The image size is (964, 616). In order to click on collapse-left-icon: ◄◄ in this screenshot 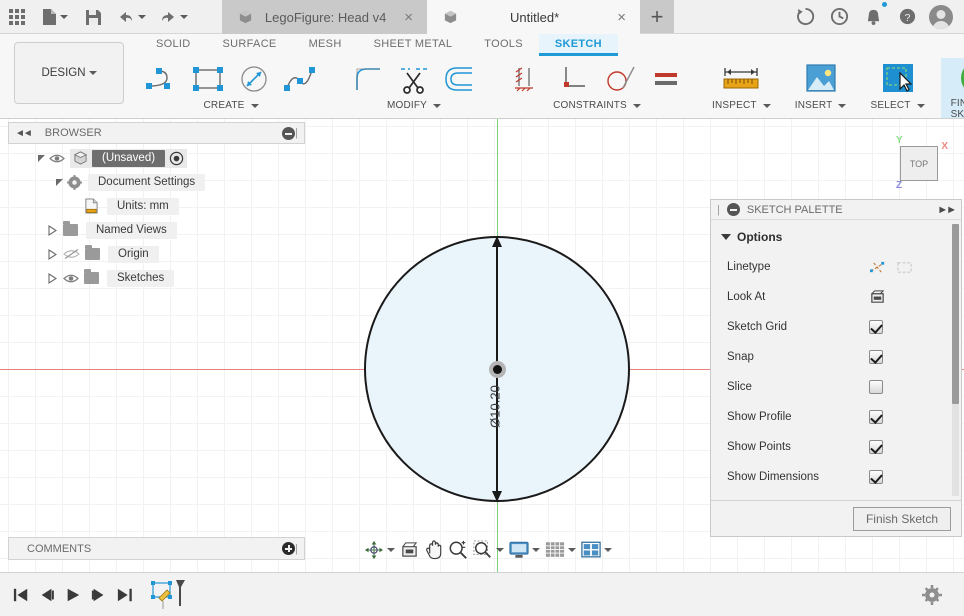, I will do `click(24, 133)`.